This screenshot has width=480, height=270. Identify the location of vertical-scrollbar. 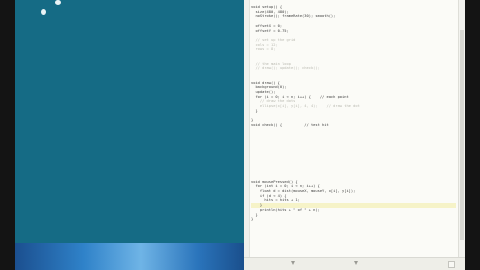
(461, 129).